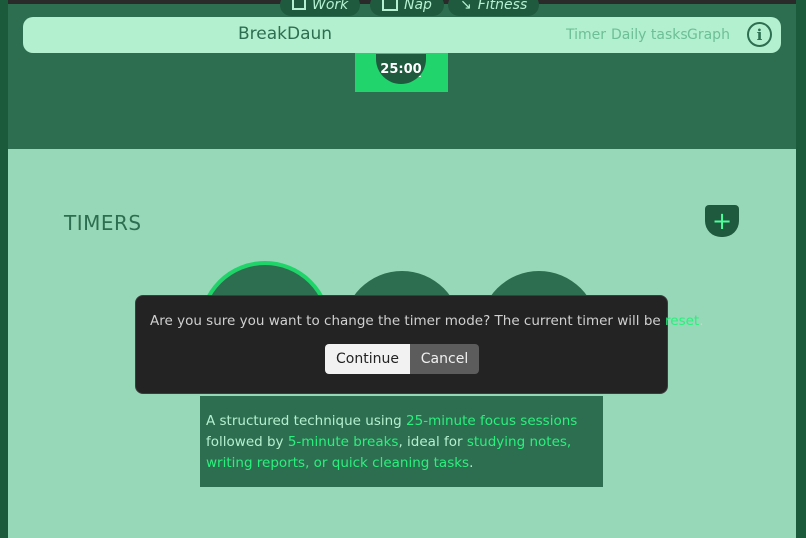  What do you see at coordinates (343, 442) in the screenshot?
I see `highlight-breaks: 5-minute breaks` at bounding box center [343, 442].